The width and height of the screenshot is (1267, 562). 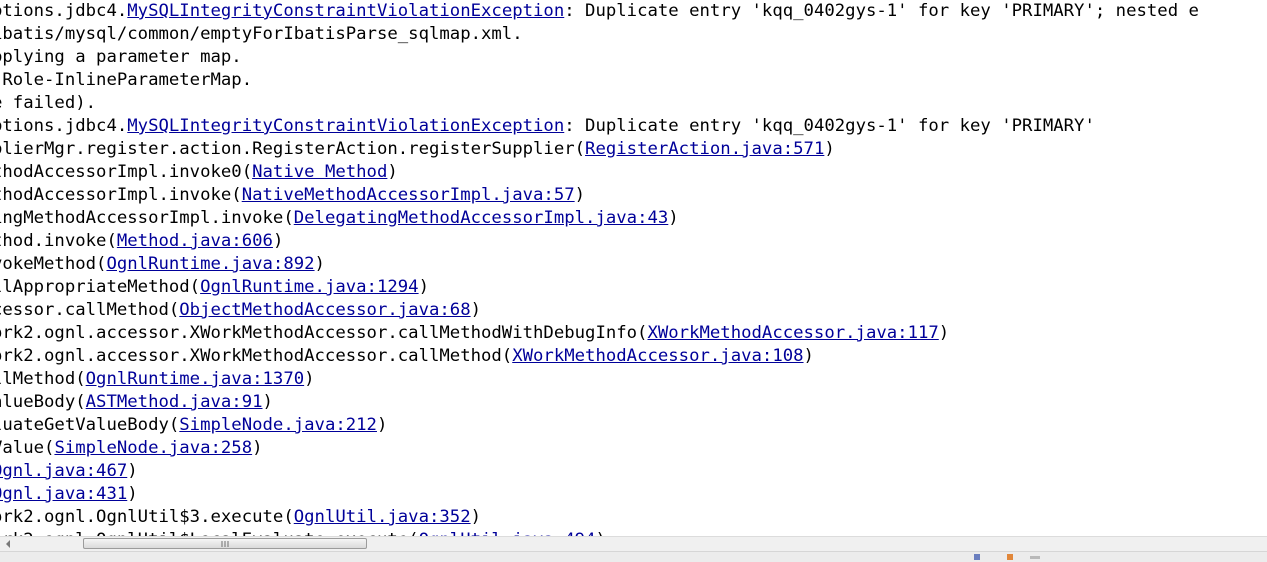 What do you see at coordinates (153, 448) in the screenshot?
I see `source-link: SimpleNode.java:258` at bounding box center [153, 448].